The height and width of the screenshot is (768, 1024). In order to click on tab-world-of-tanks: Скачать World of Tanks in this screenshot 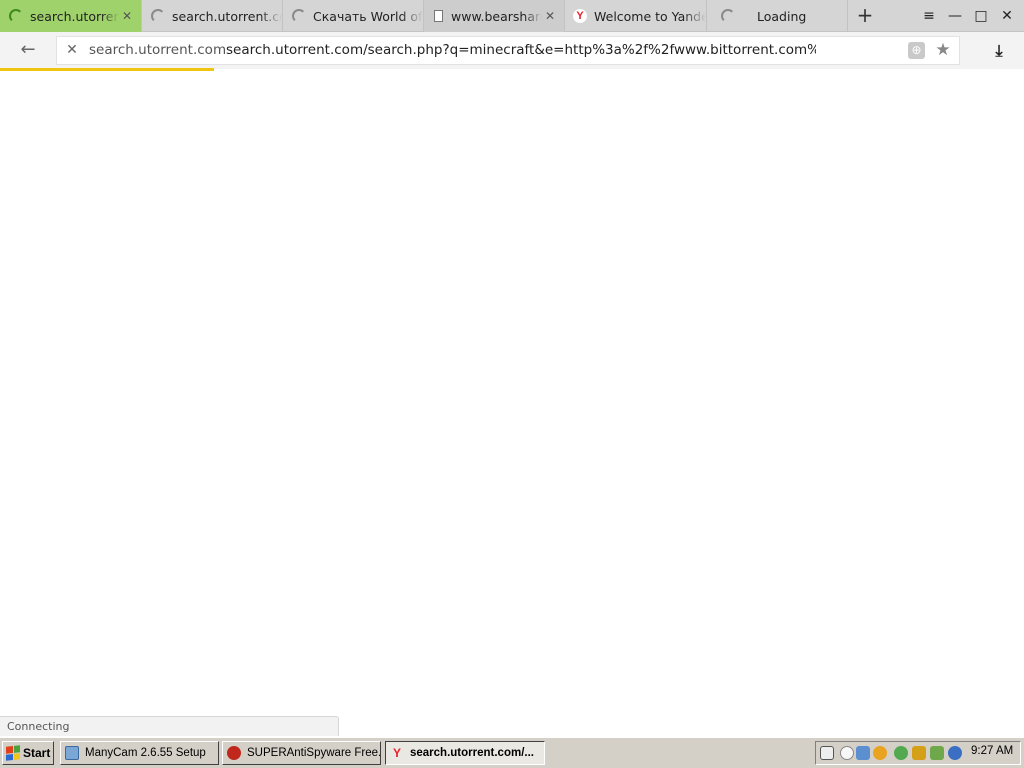, I will do `click(353, 16)`.